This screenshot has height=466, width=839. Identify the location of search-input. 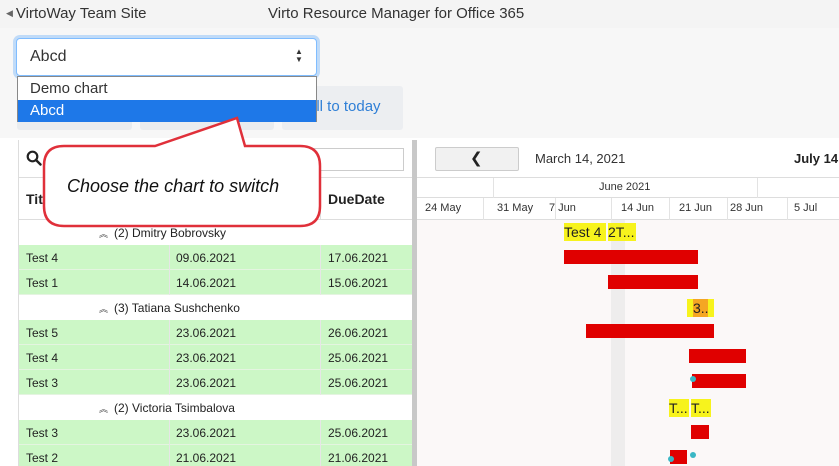
(352, 159).